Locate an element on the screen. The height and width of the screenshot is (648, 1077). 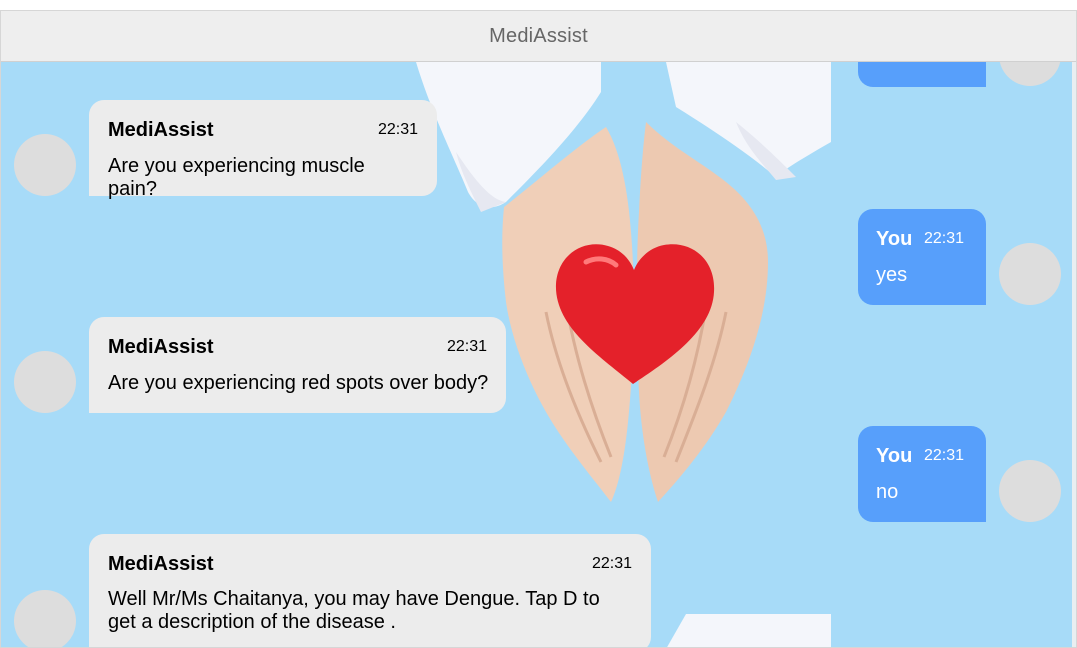
message-text: yes is located at coordinates (892, 275).